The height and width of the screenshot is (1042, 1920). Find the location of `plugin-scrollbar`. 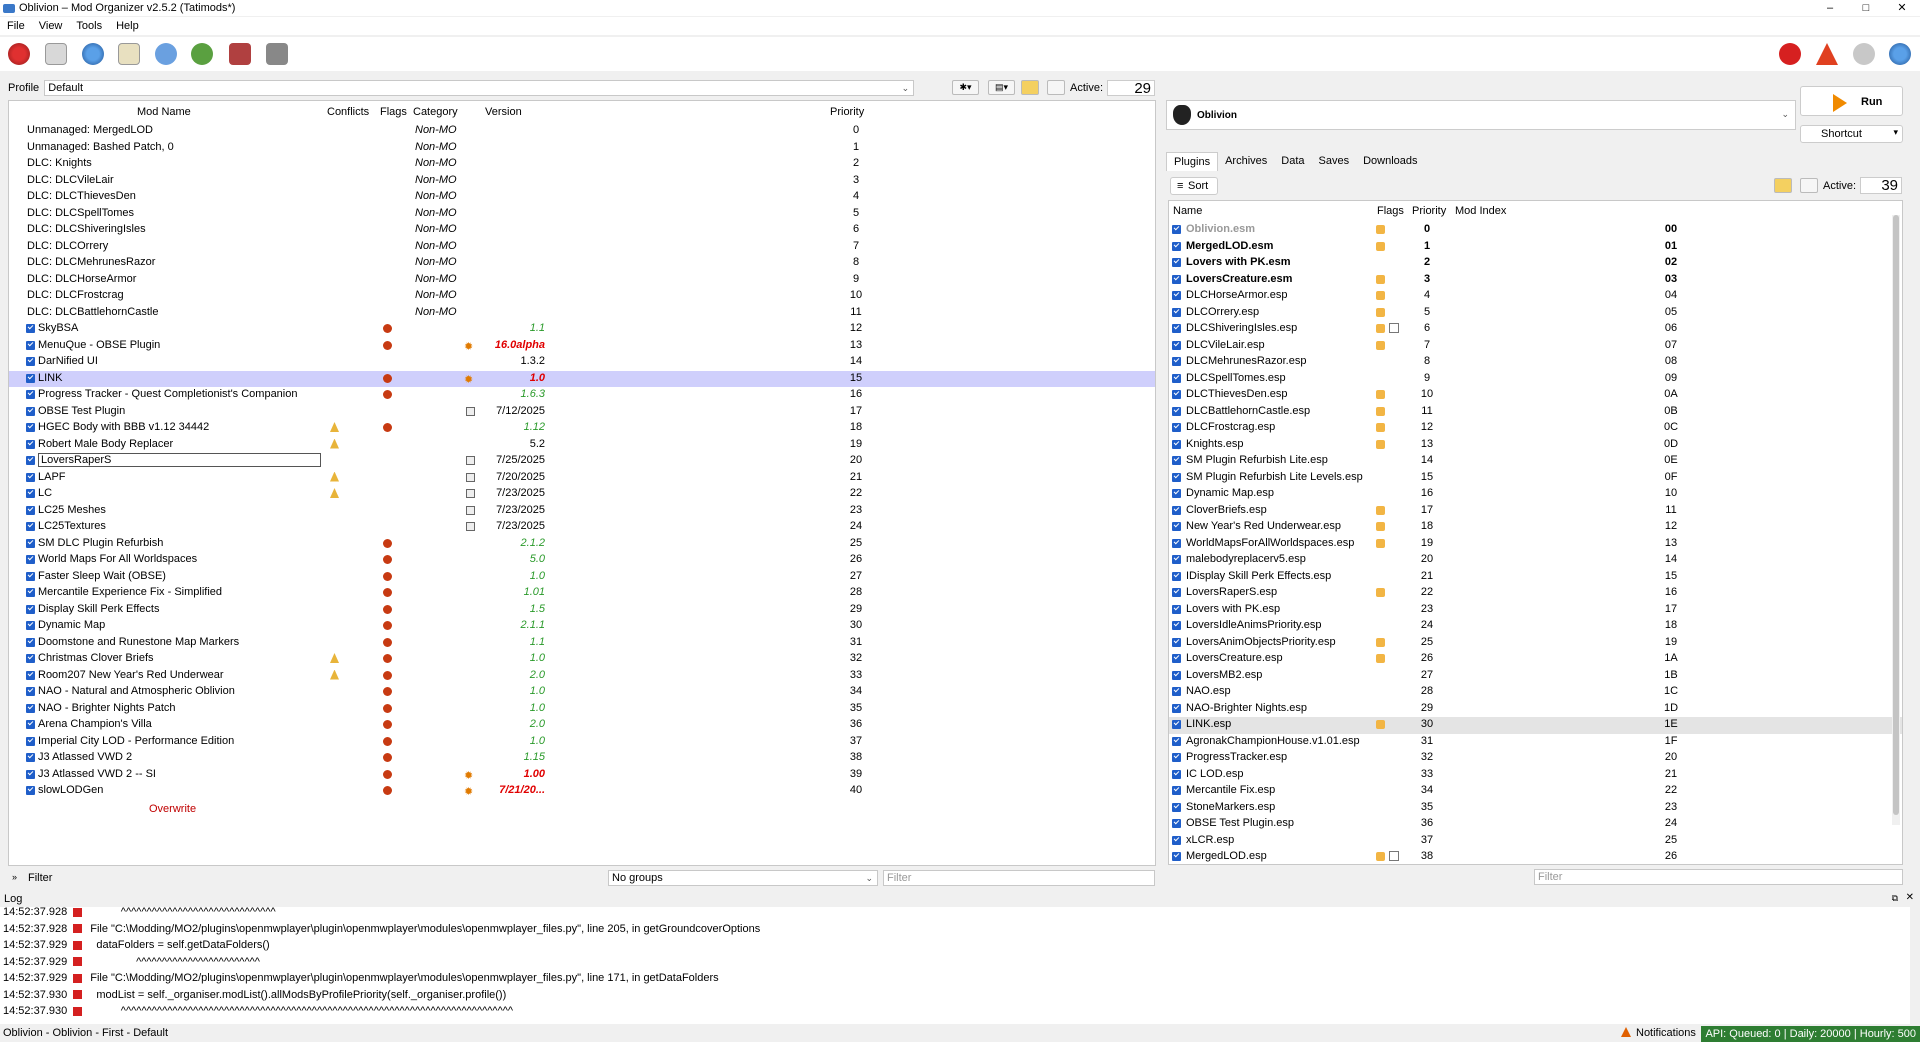

plugin-scrollbar is located at coordinates (1896, 520).